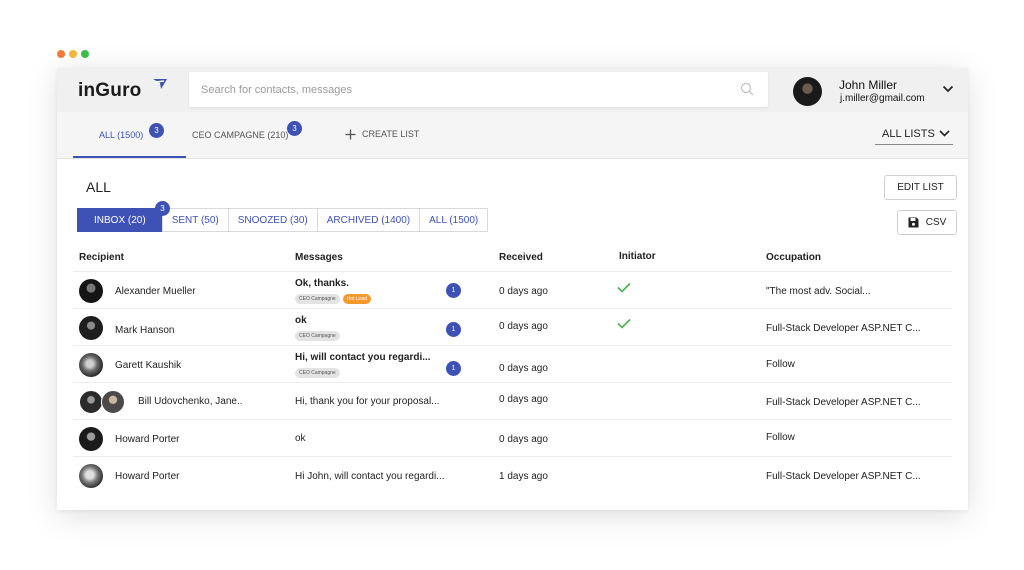 The height and width of the screenshot is (570, 1024). What do you see at coordinates (356, 299) in the screenshot?
I see `hot-lead-chip: Hot Lead` at bounding box center [356, 299].